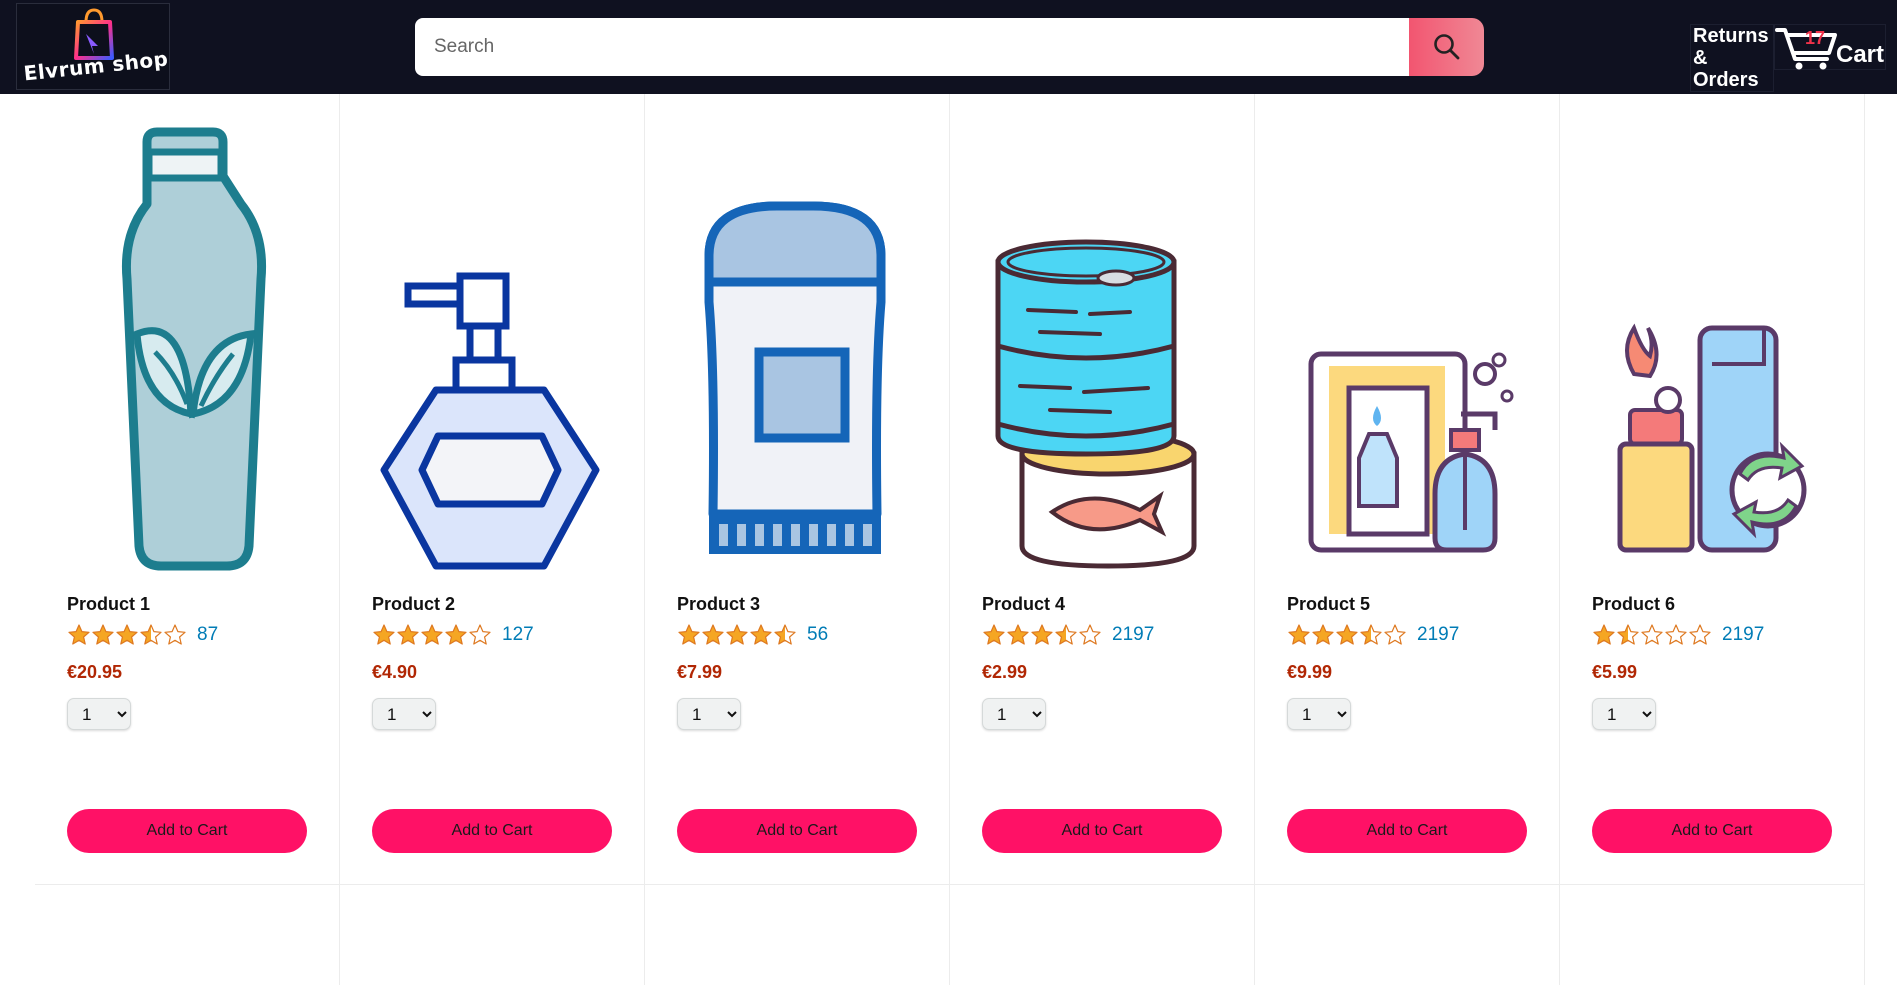 Image resolution: width=1897 pixels, height=985 pixels. I want to click on product-price: €2.99, so click(1005, 672).